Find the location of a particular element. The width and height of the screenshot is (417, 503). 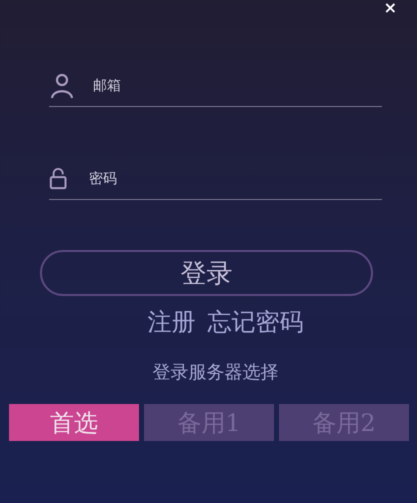

close-button: × is located at coordinates (390, 8).